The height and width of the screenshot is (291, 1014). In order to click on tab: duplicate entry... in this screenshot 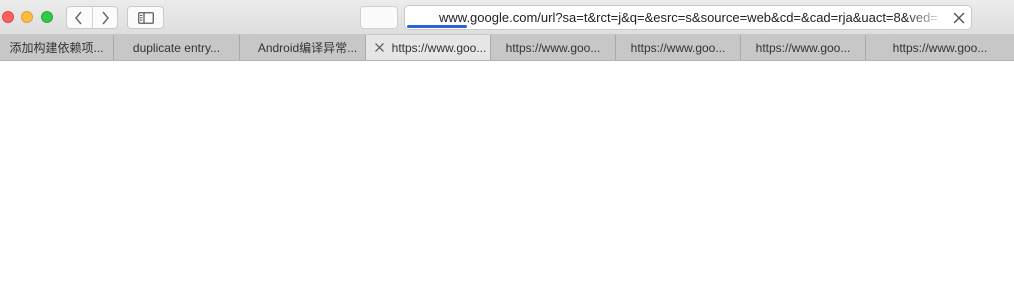, I will do `click(177, 47)`.